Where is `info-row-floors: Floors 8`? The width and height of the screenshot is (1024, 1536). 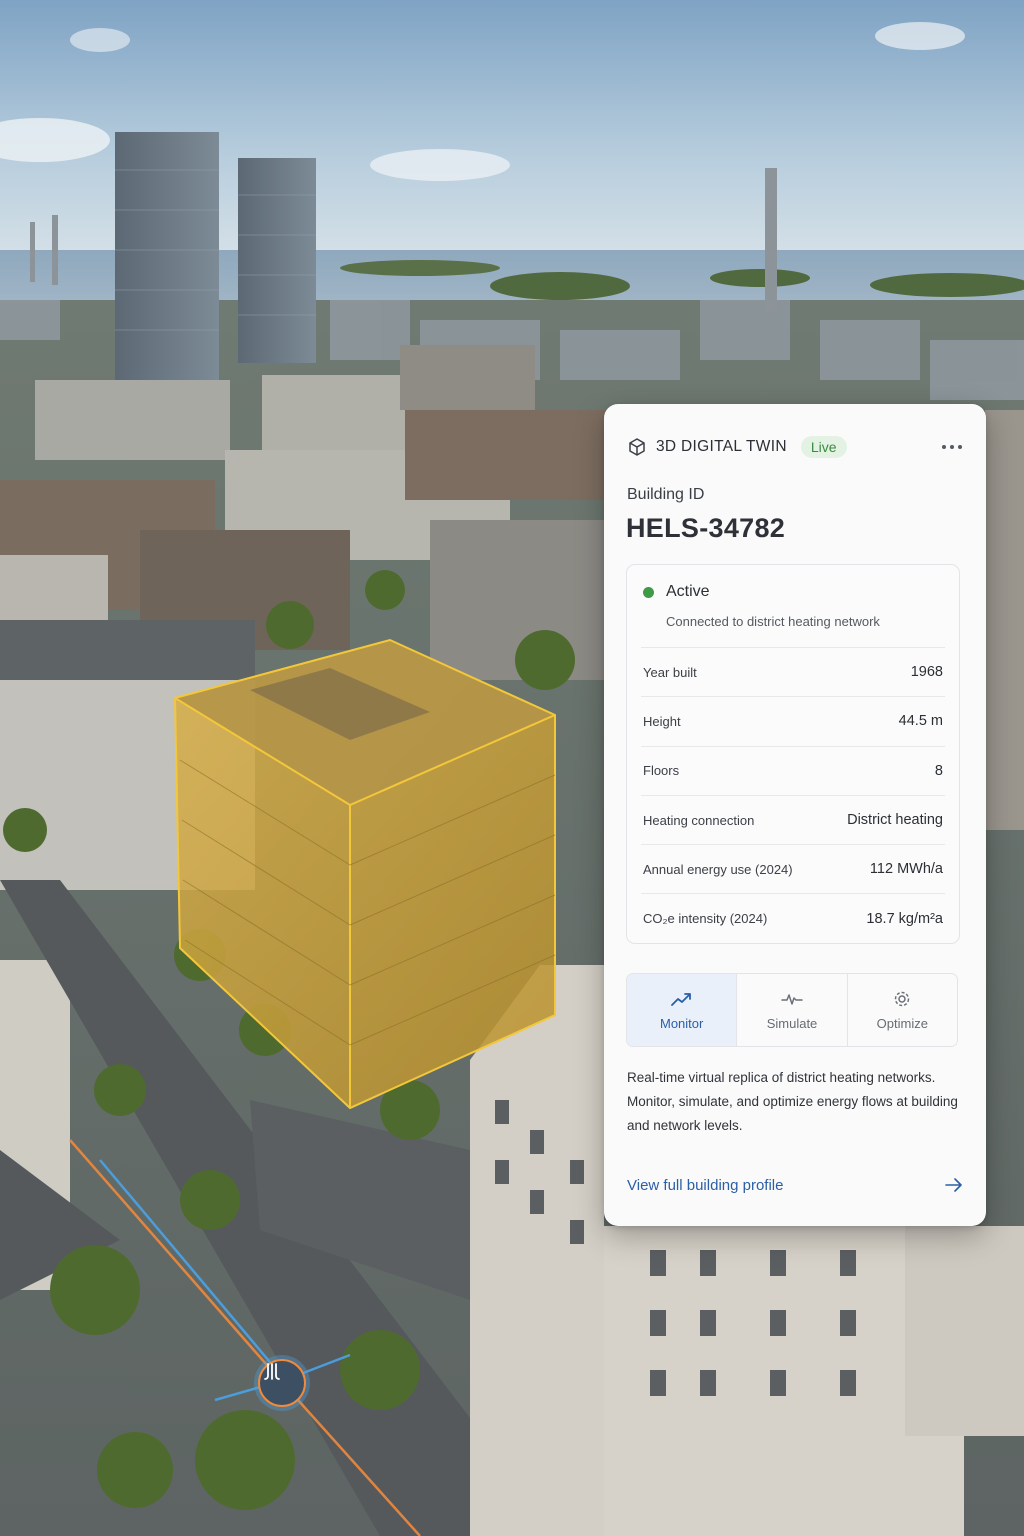
info-row-floors: Floors 8 is located at coordinates (793, 770).